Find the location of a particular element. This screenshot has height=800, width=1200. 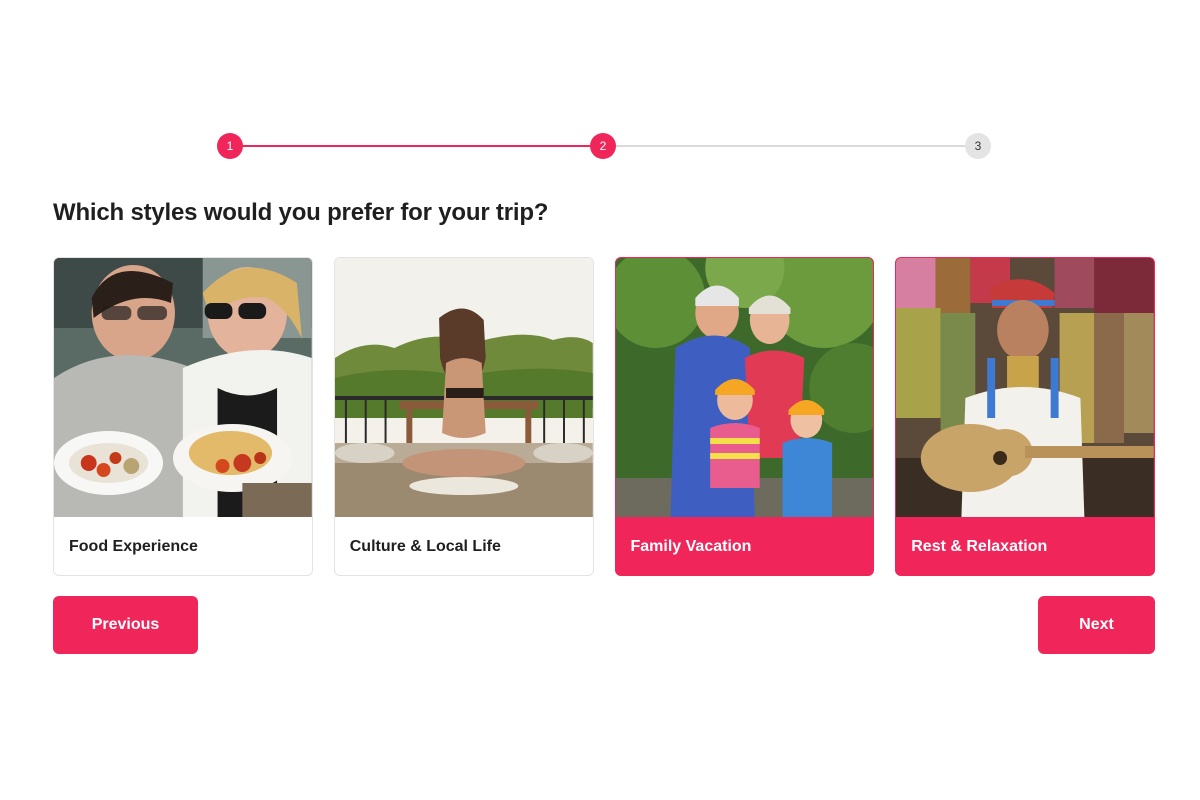

stepper-track-completed is located at coordinates (416, 146).